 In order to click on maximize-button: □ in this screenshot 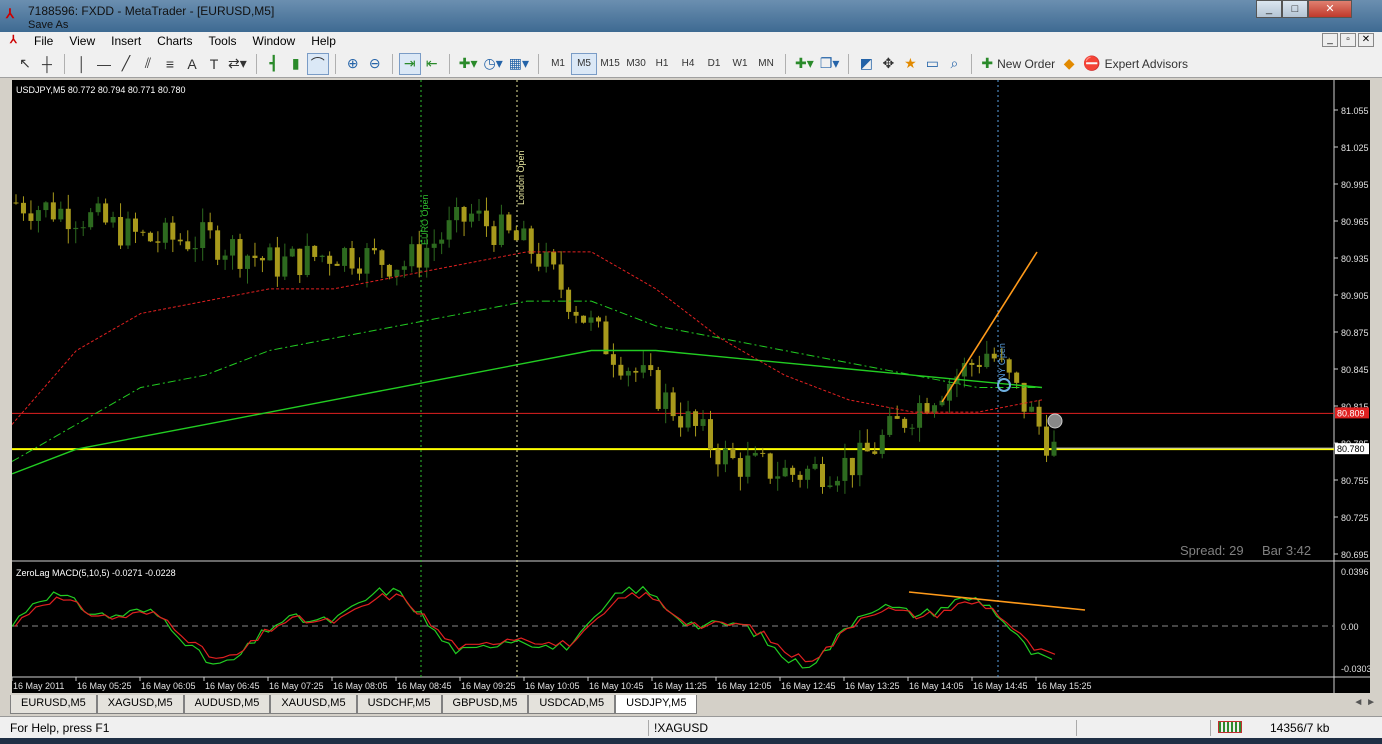, I will do `click(1295, 9)`.